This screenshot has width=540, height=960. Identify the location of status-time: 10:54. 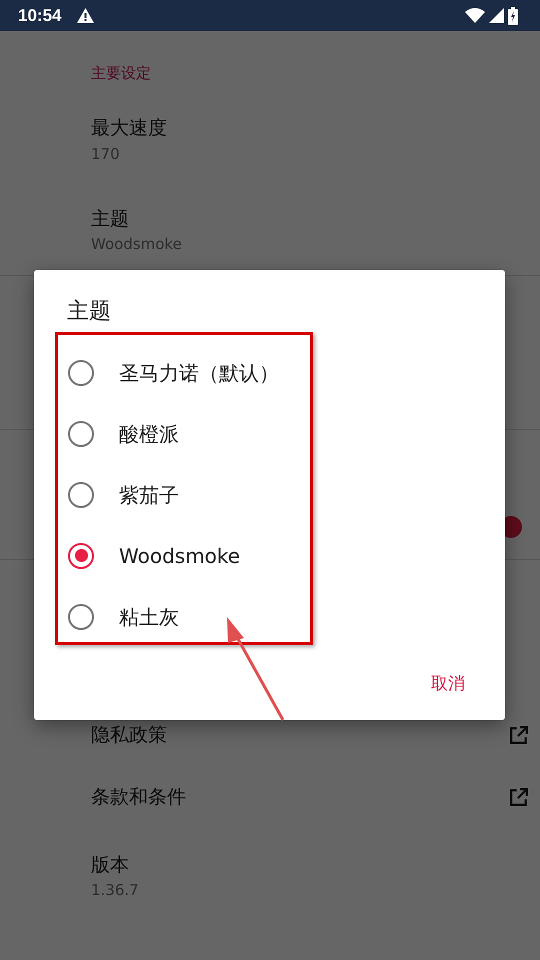
(40, 15).